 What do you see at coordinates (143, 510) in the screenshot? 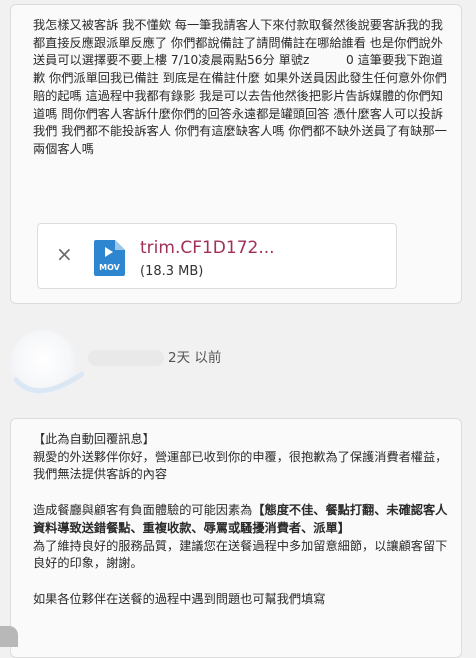
I see `reply-factors-intro: 造成餐廳與顧客有負面體驗的可能因素為` at bounding box center [143, 510].